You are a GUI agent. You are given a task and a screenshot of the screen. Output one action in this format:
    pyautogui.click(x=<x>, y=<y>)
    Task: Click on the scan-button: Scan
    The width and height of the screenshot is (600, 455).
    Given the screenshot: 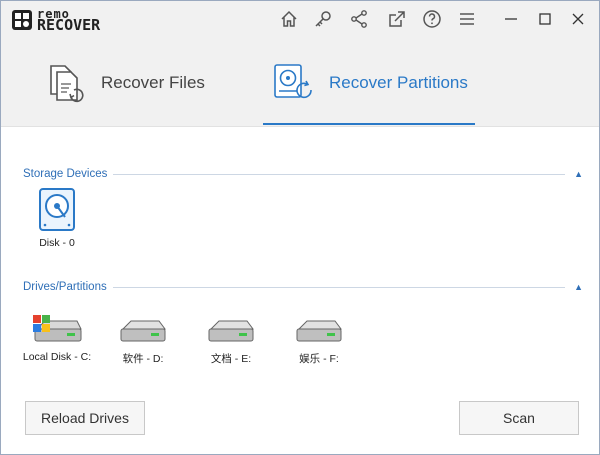 What is the action you would take?
    pyautogui.click(x=519, y=418)
    